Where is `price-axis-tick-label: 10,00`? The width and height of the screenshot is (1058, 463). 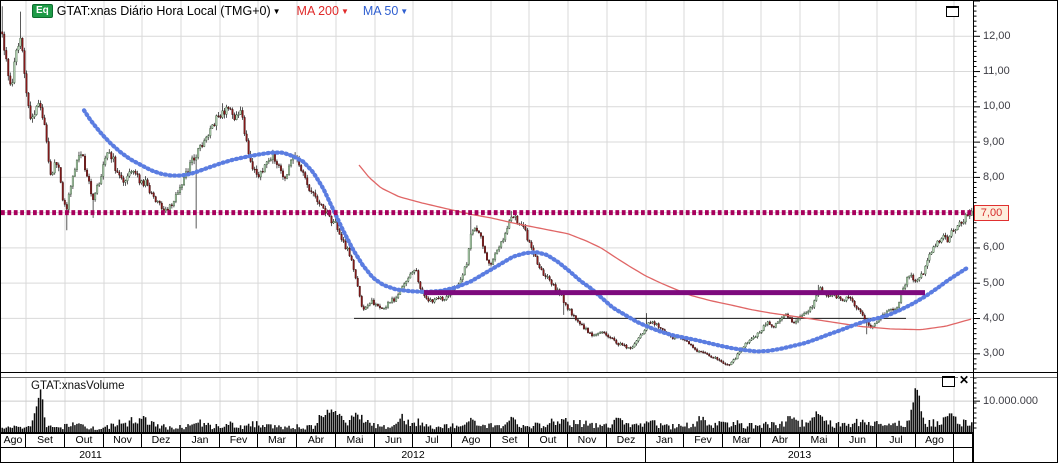 price-axis-tick-label: 10,00 is located at coordinates (997, 106).